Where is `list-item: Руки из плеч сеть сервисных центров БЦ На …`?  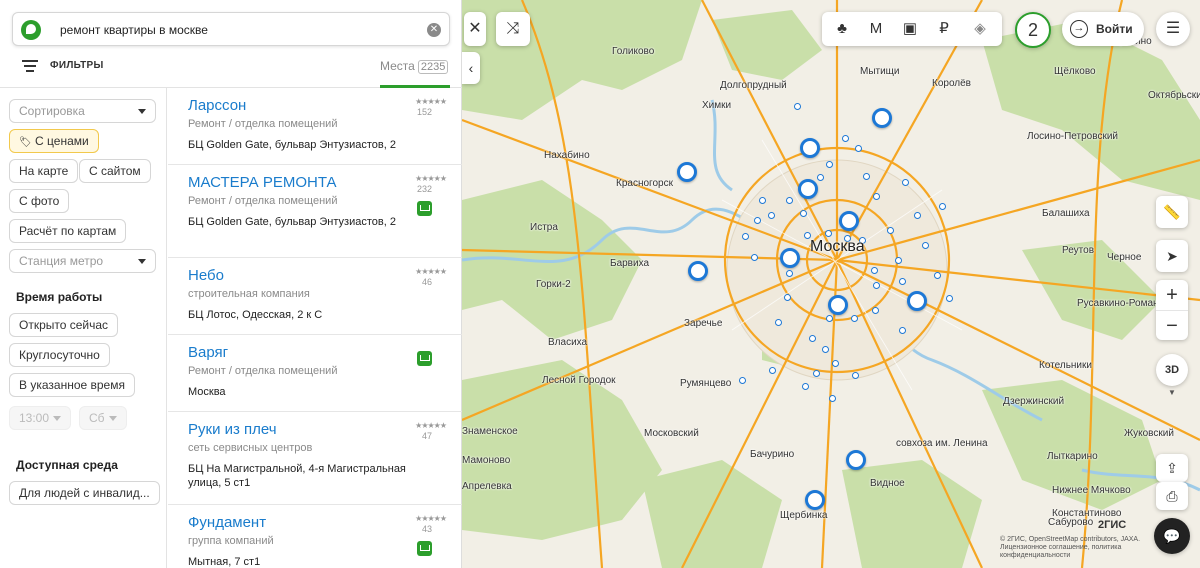 list-item: Руки из плеч сеть сервисных центров БЦ На … is located at coordinates (315, 458).